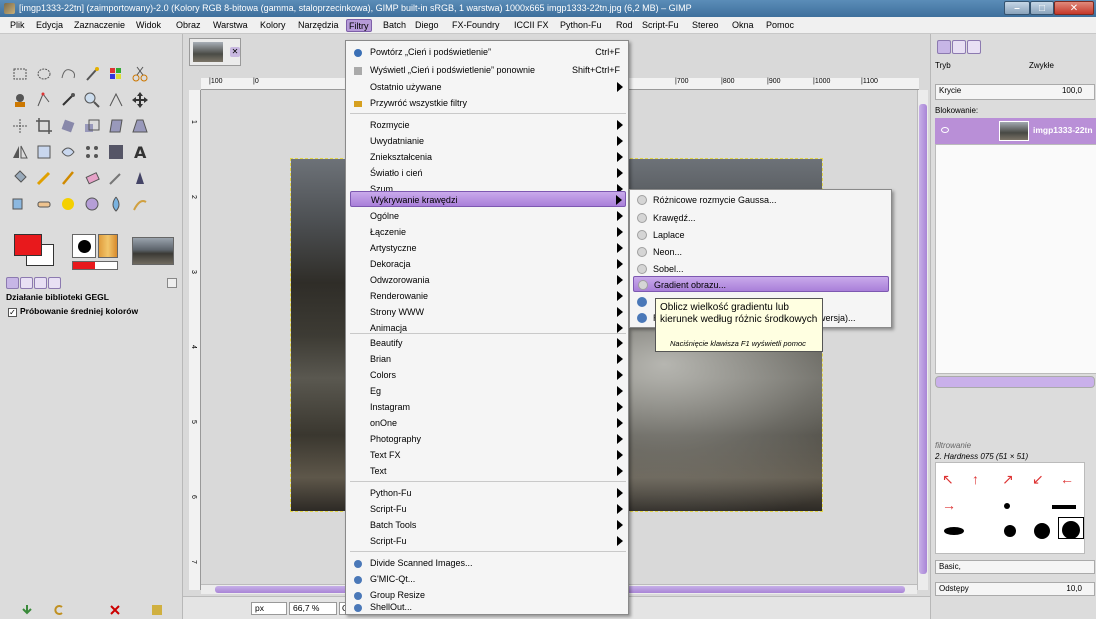 This screenshot has height=619, width=1096. I want to click on scissors-tool-icon, so click(140, 74).